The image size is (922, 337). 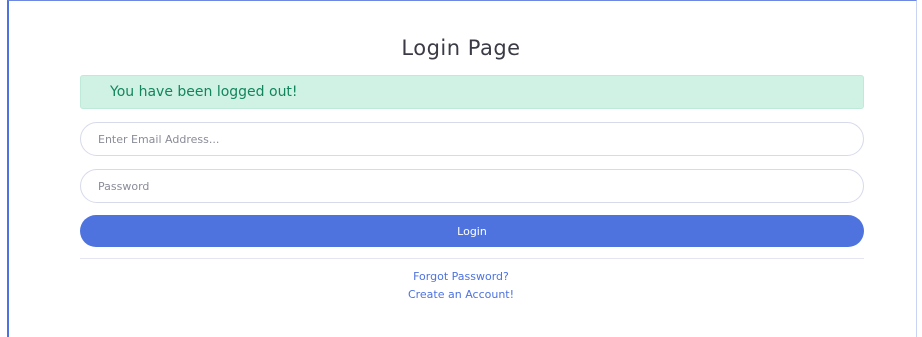 I want to click on password-input, so click(x=472, y=186).